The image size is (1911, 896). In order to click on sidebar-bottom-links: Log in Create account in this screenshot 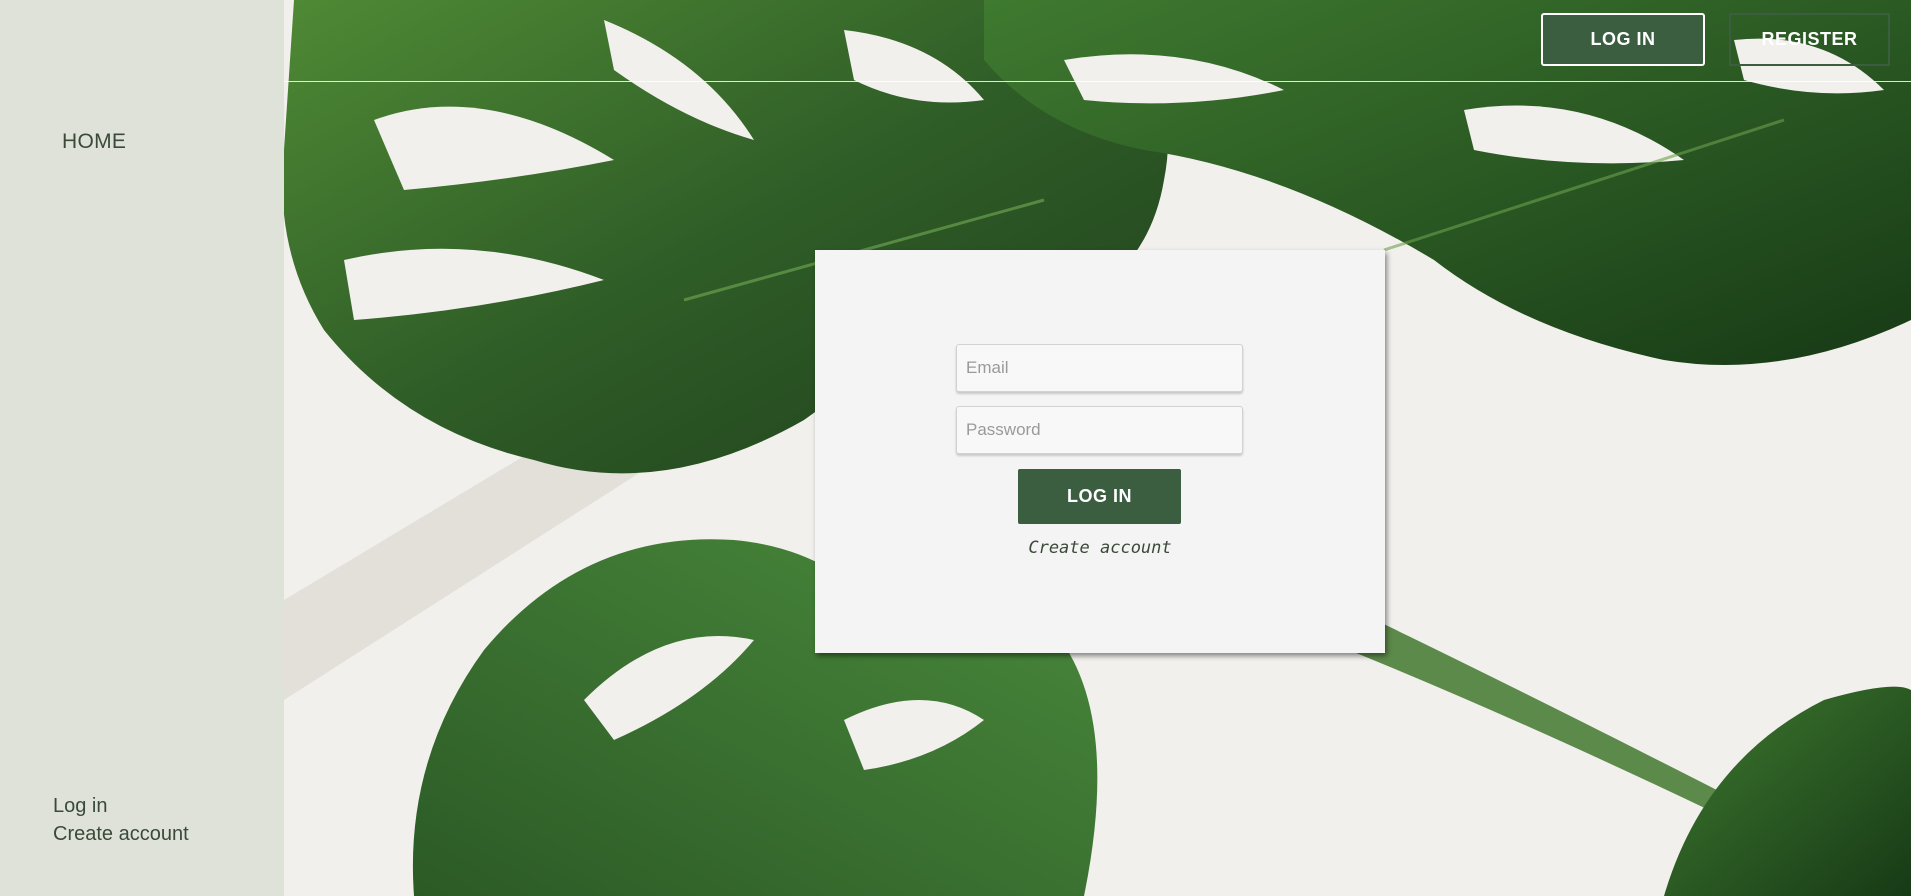, I will do `click(121, 820)`.